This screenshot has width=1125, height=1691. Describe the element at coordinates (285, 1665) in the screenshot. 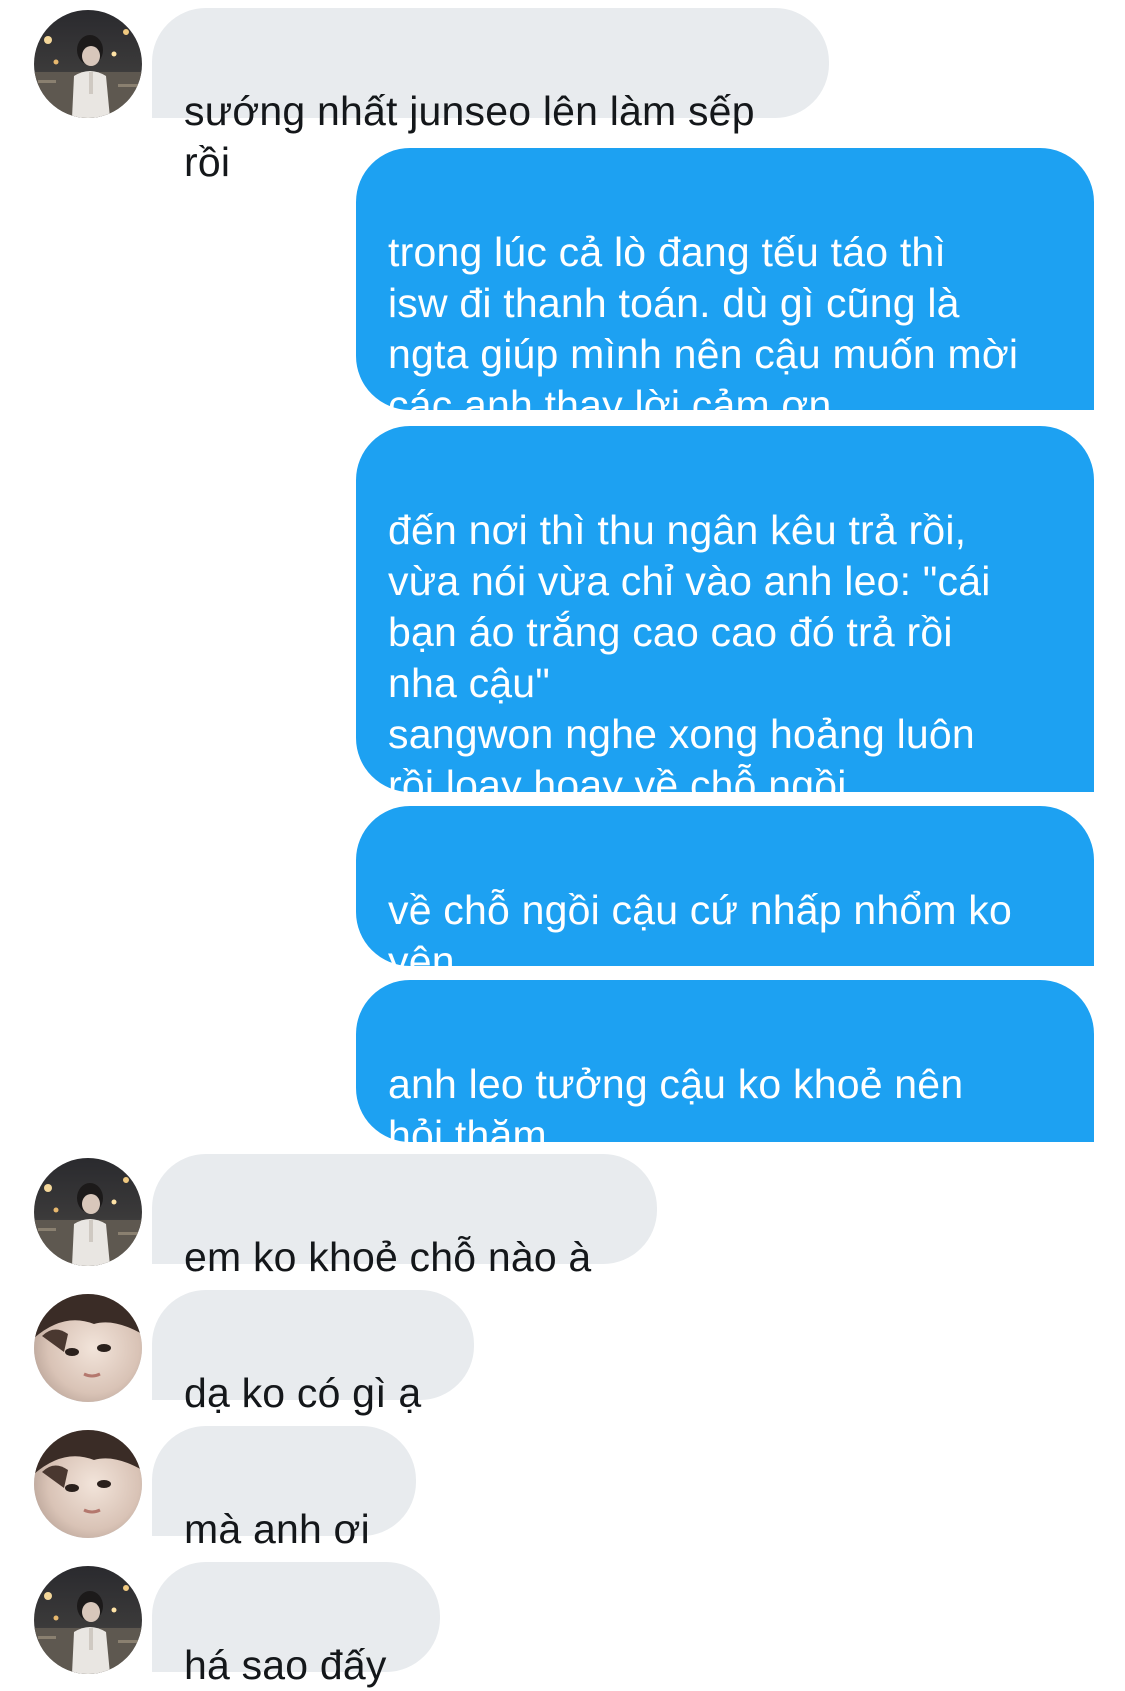

I see `message-text: há sao đấy` at that location.